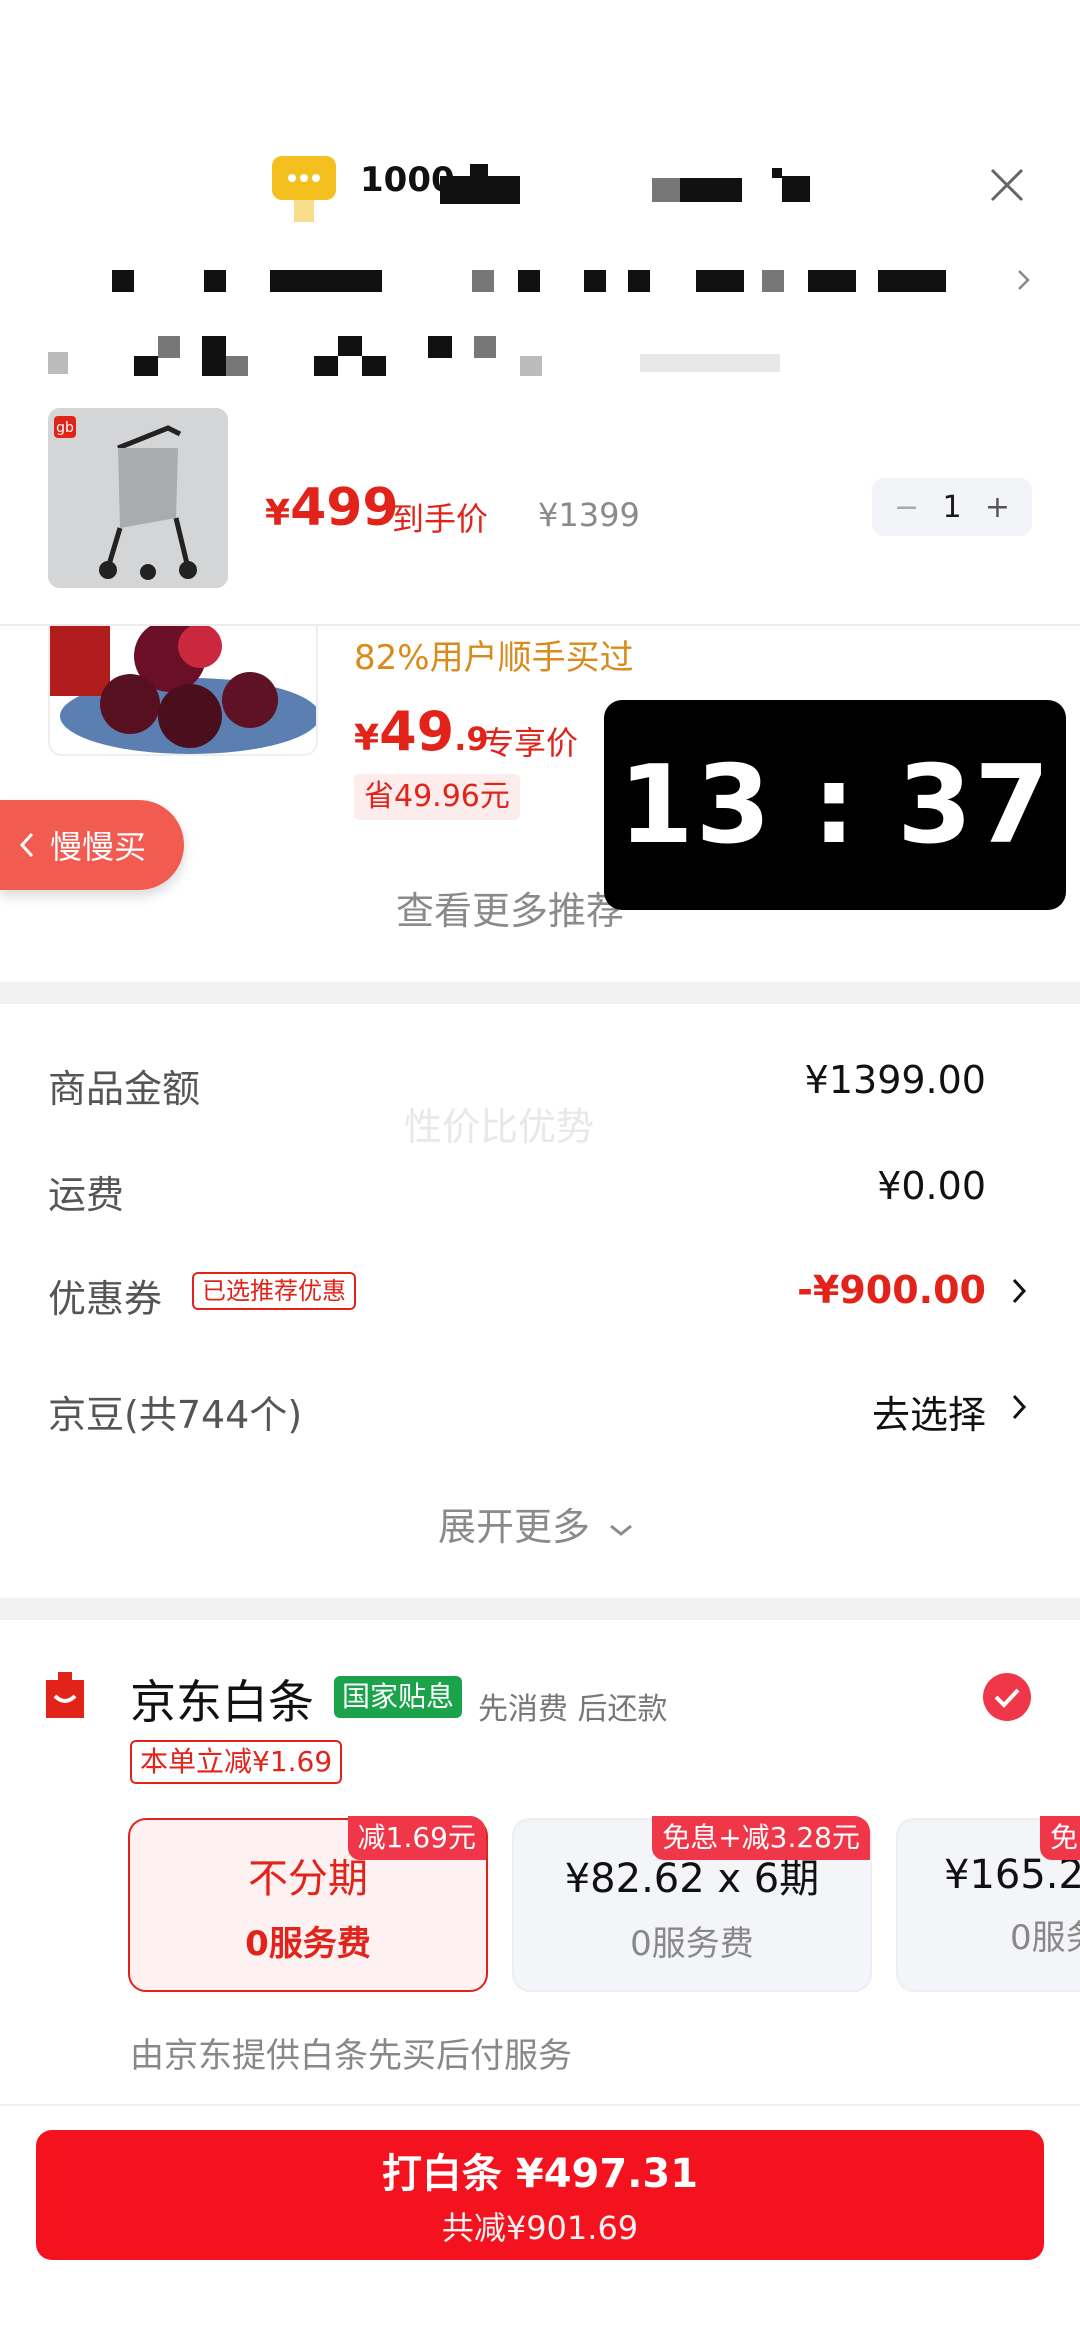  I want to click on shipping-value: ¥0.00, so click(931, 1186).